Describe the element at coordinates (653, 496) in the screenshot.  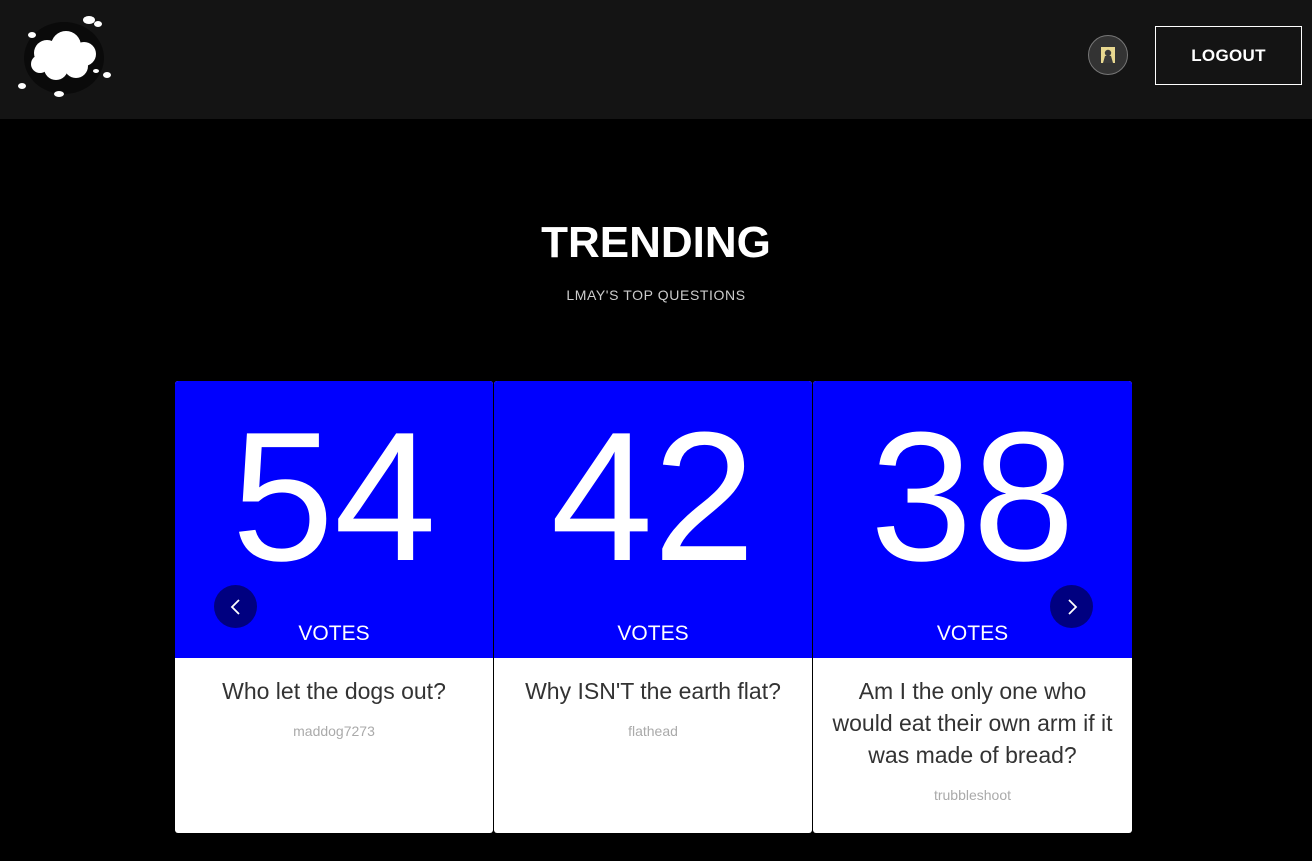
I see `vote-count: 42` at that location.